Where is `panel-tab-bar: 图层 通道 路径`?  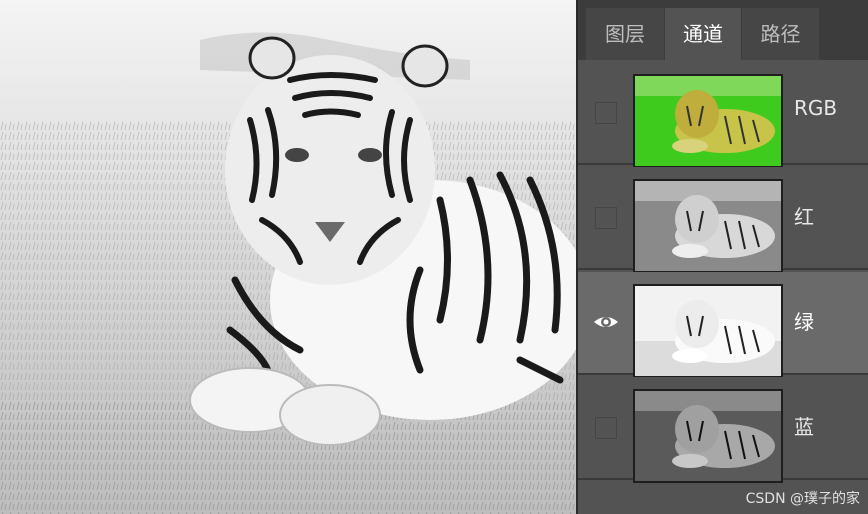
panel-tab-bar: 图层 通道 路径 is located at coordinates (723, 30).